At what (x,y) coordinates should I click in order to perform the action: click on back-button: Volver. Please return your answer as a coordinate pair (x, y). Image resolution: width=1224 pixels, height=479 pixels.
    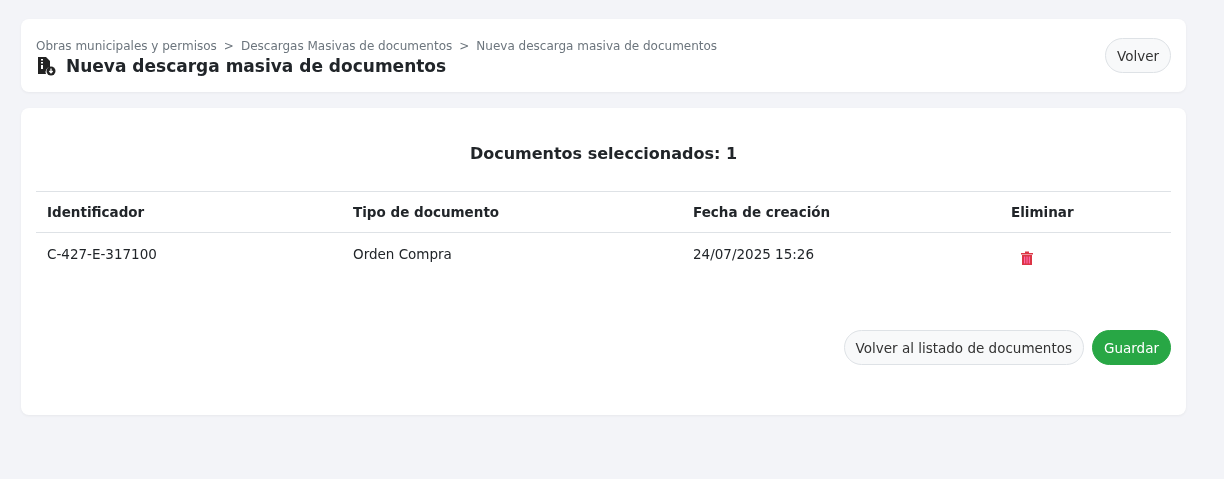
    Looking at the image, I should click on (1137, 55).